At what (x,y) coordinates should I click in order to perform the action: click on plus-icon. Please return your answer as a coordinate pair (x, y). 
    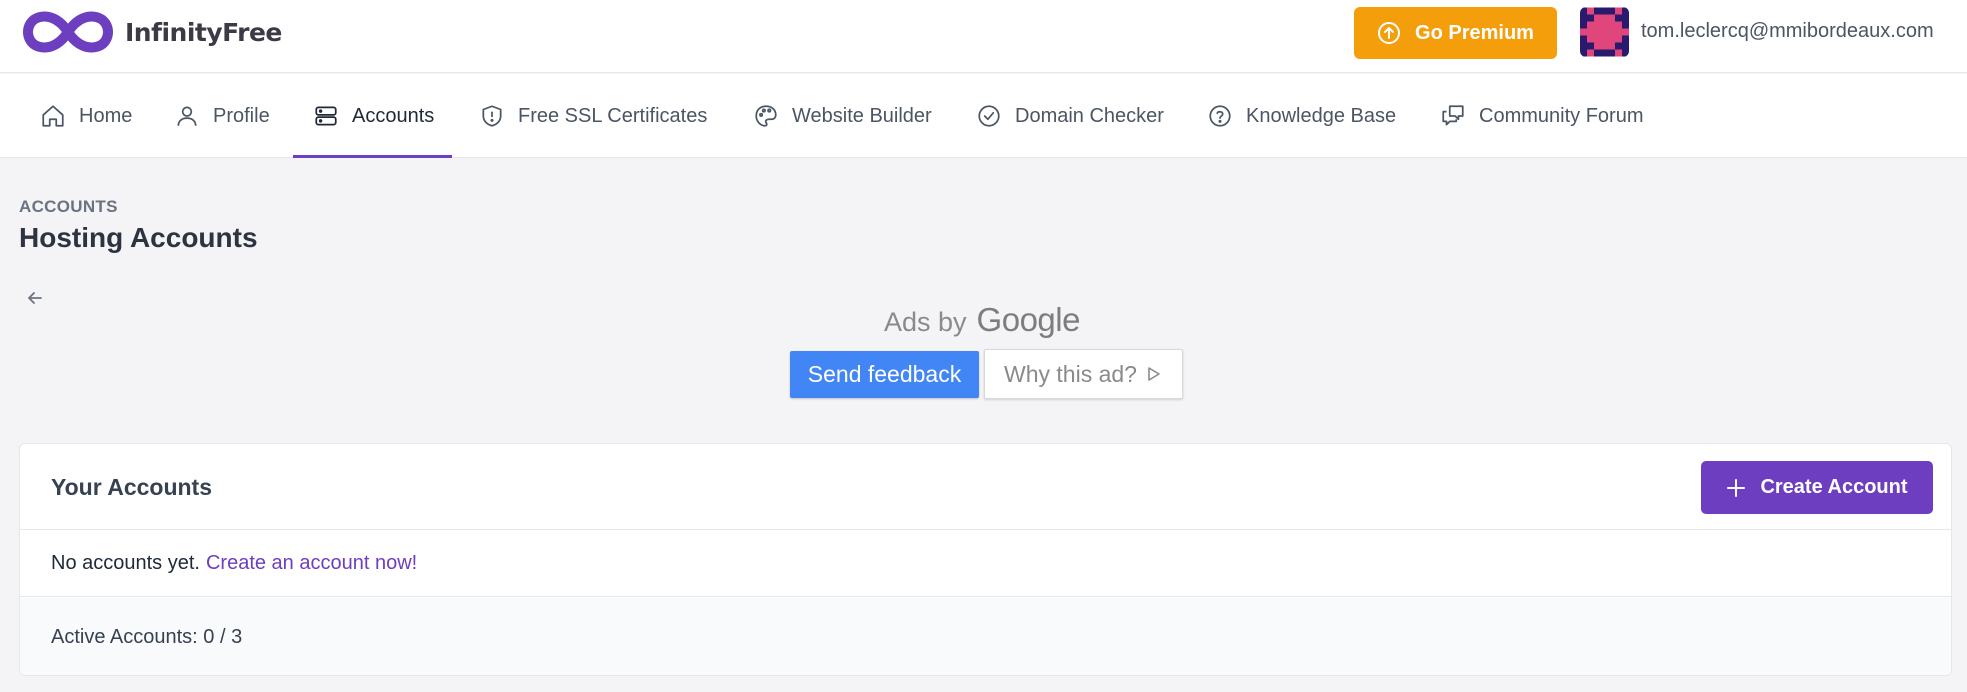
    Looking at the image, I should click on (1736, 487).